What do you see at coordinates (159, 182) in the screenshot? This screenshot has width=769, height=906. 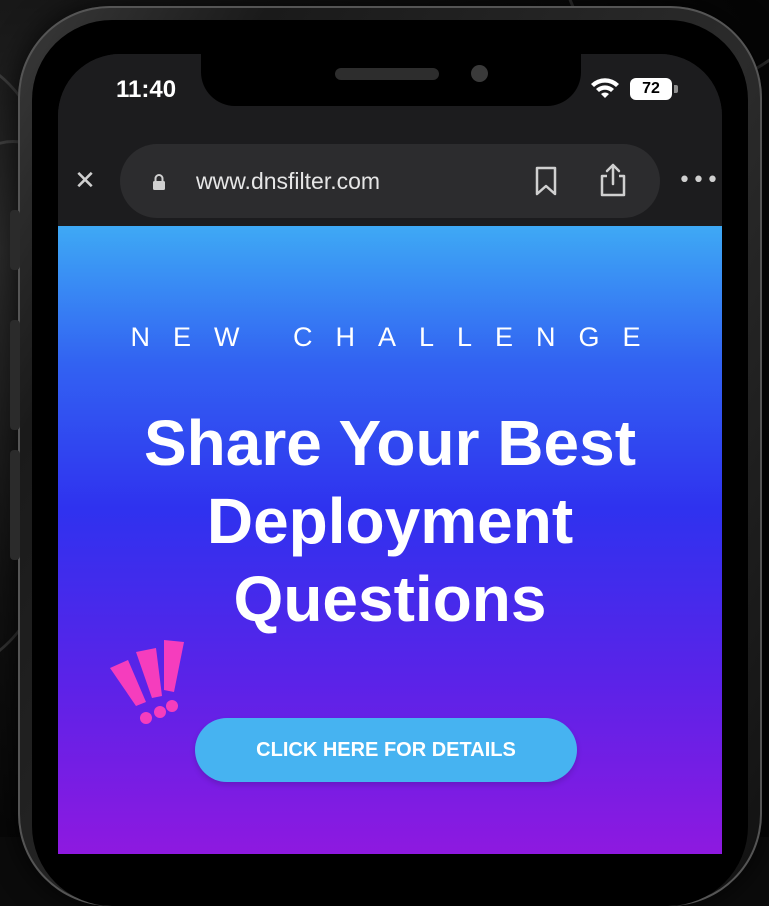 I see `lock-icon` at bounding box center [159, 182].